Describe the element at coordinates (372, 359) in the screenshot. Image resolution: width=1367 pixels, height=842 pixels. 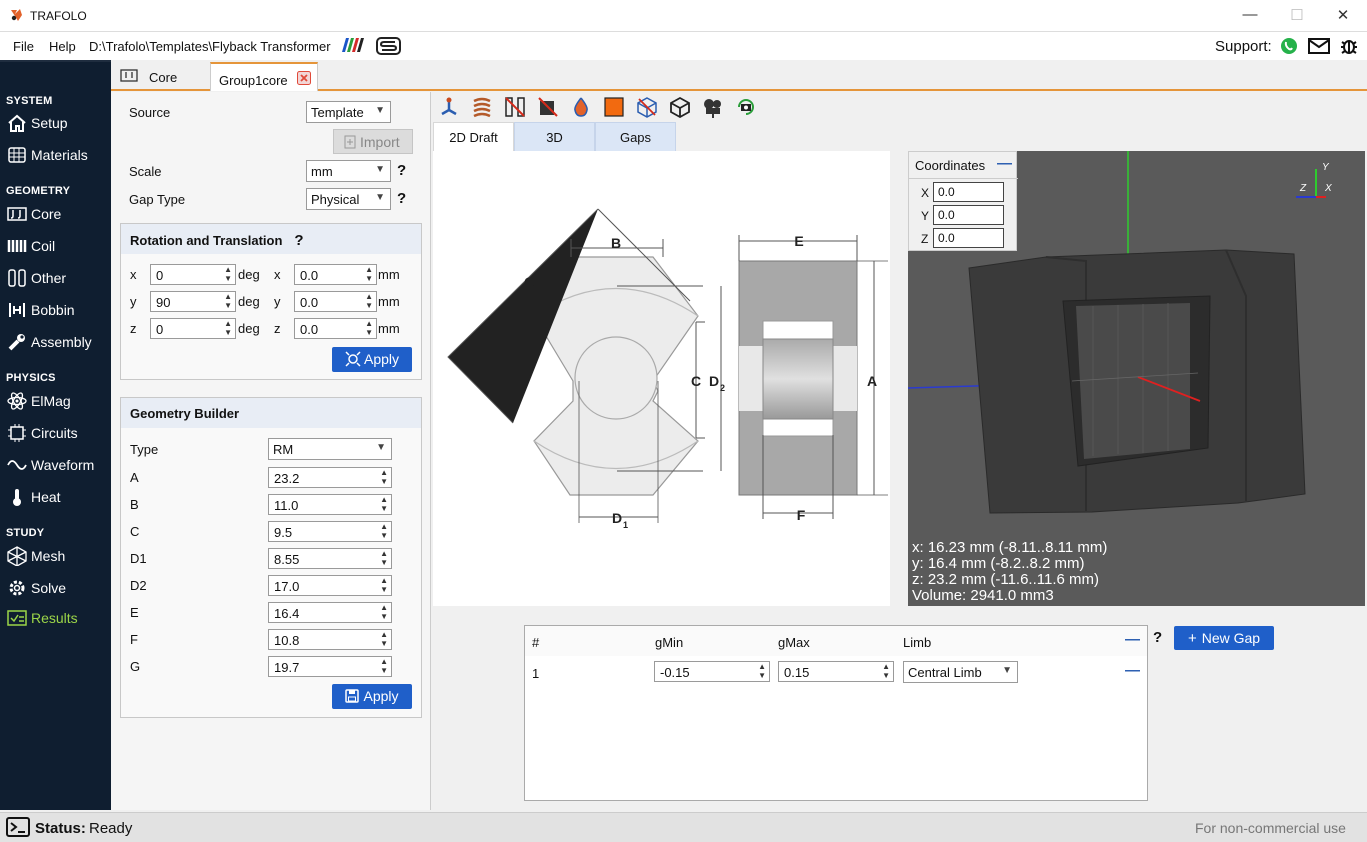
I see `rotation-apply-button: Apply` at that location.